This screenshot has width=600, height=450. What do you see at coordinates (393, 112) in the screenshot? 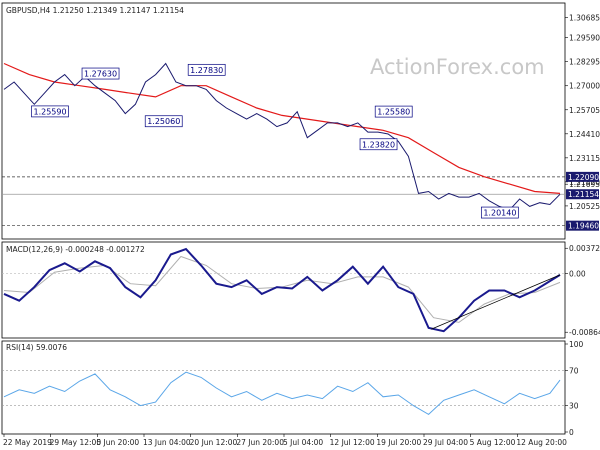
I see `swing-label: 1.25580` at bounding box center [393, 112].